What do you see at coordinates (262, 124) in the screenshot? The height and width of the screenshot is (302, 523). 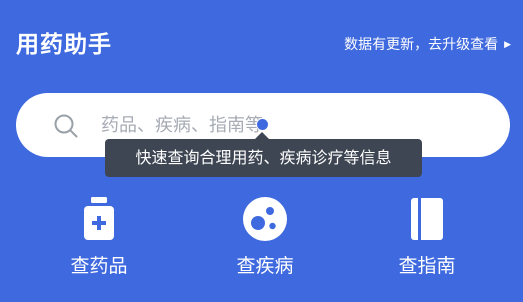 I see `pointer-dot` at bounding box center [262, 124].